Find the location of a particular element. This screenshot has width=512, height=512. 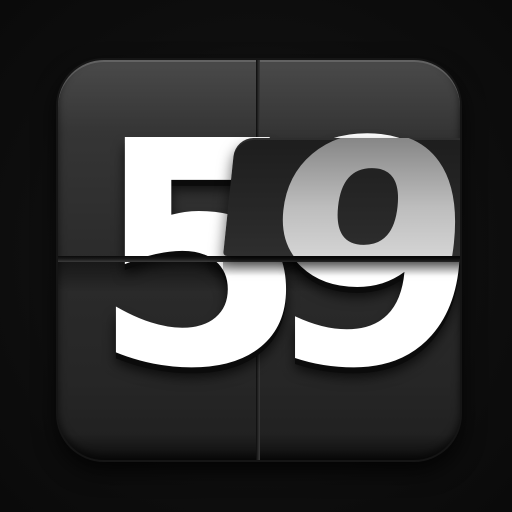

flap-digit: 9 is located at coordinates (352, 197).